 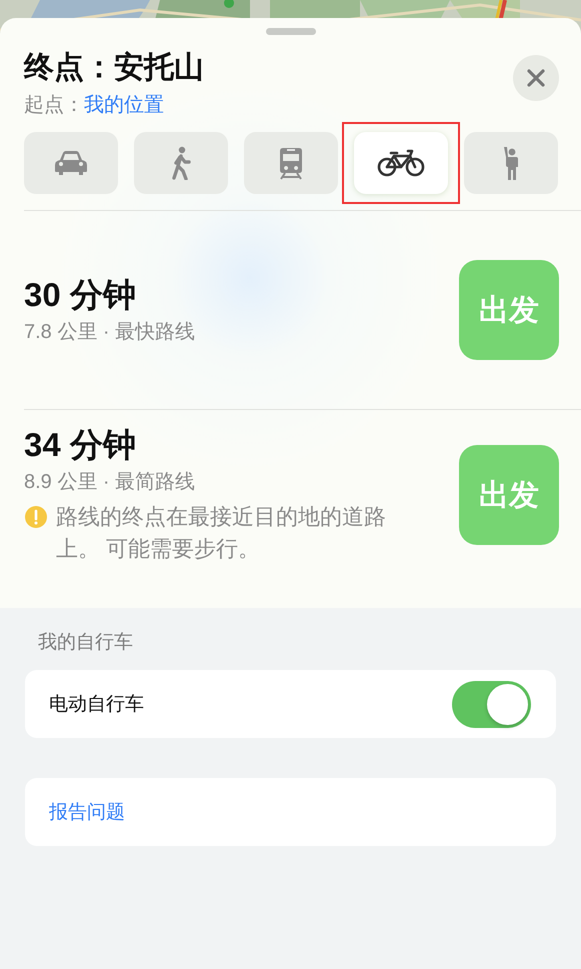 What do you see at coordinates (80, 444) in the screenshot?
I see `route-duration: 34 分钟` at bounding box center [80, 444].